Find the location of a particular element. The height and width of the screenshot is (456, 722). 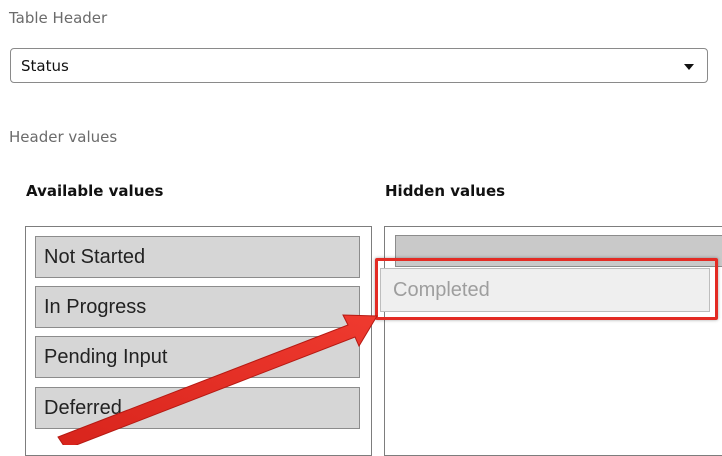

arrow-shape is located at coordinates (217, 379).